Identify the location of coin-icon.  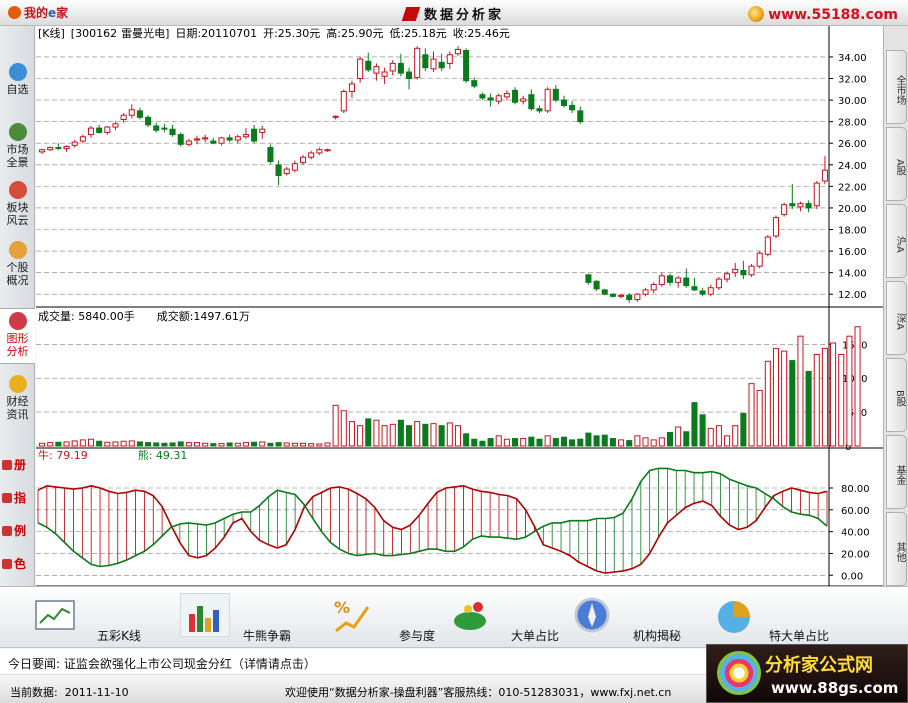
(17, 384).